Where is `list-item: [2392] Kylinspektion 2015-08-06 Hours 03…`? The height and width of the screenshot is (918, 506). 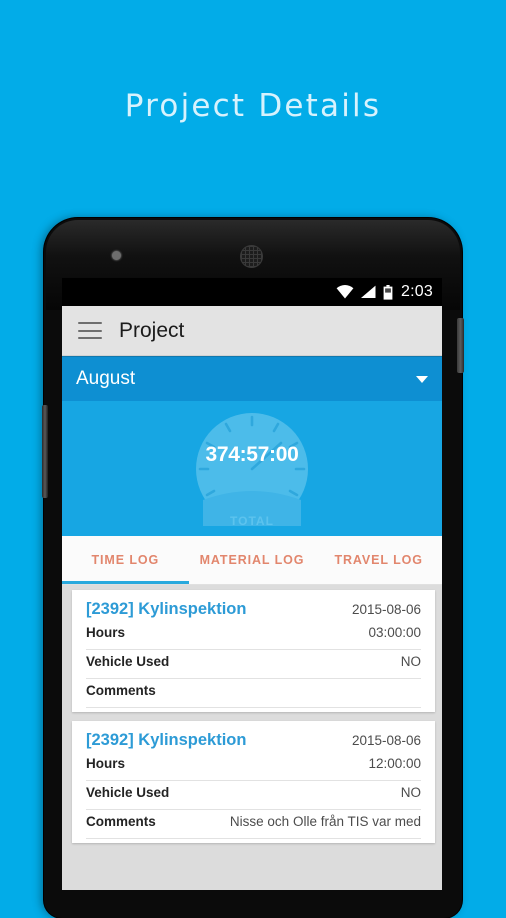 list-item: [2392] Kylinspektion 2015-08-06 Hours 03… is located at coordinates (253, 651).